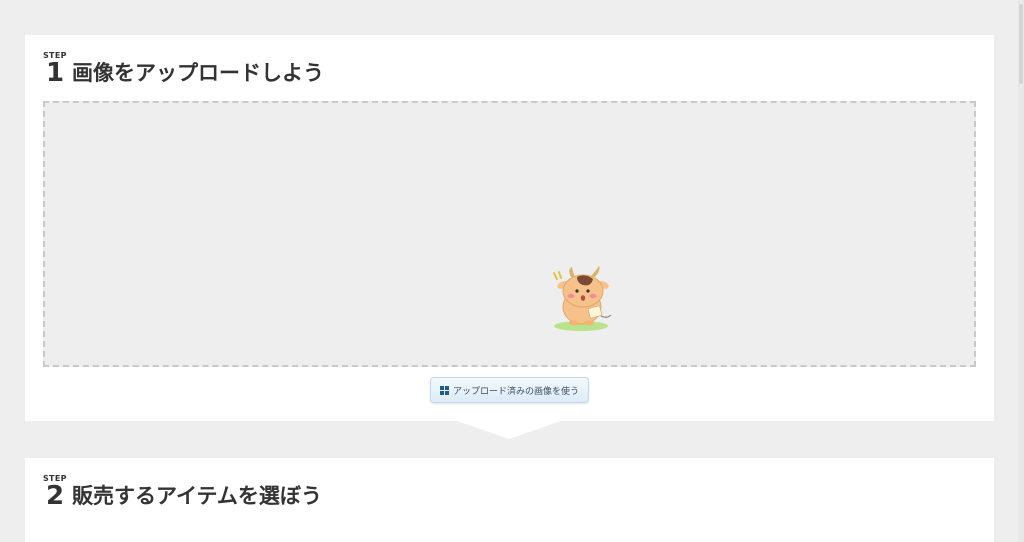 The image size is (1024, 542). What do you see at coordinates (1021, 271) in the screenshot?
I see `page-scrollbar` at bounding box center [1021, 271].